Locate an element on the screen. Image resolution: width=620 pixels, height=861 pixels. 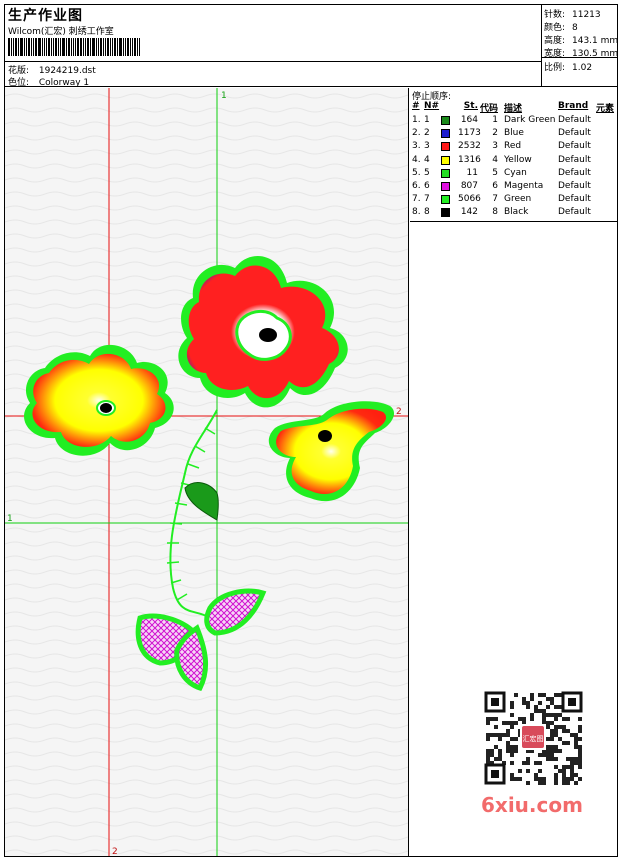
row-index: 4. is located at coordinates (416, 159).